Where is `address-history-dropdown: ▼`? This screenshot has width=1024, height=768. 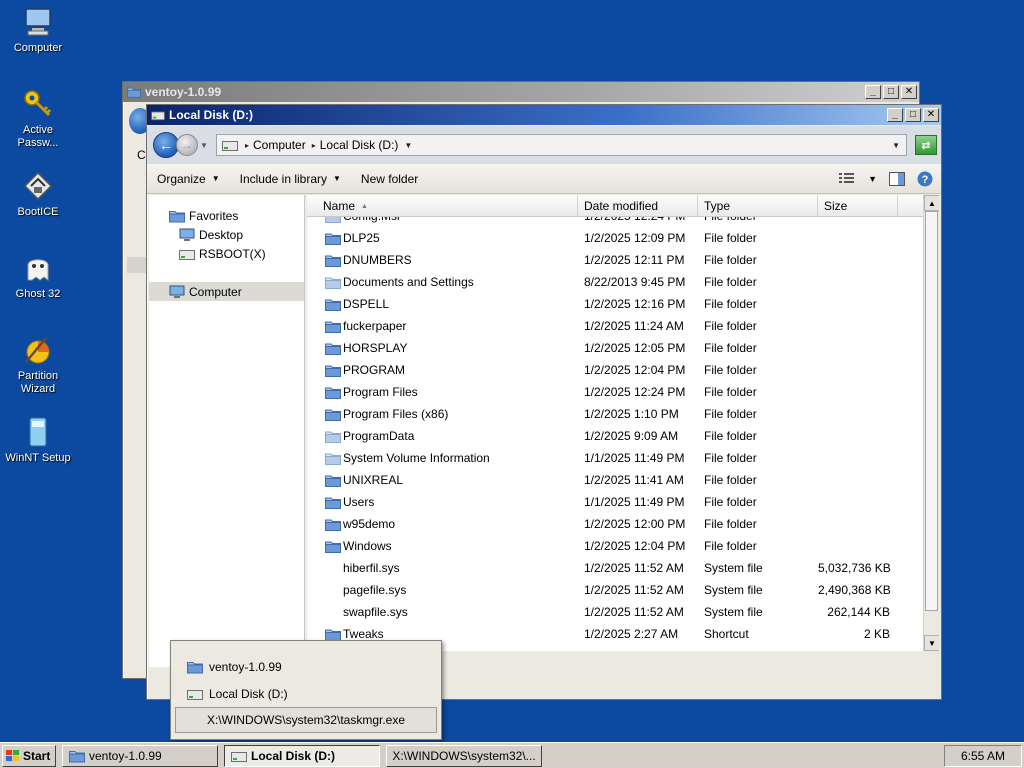
address-history-dropdown: ▼ is located at coordinates (896, 145).